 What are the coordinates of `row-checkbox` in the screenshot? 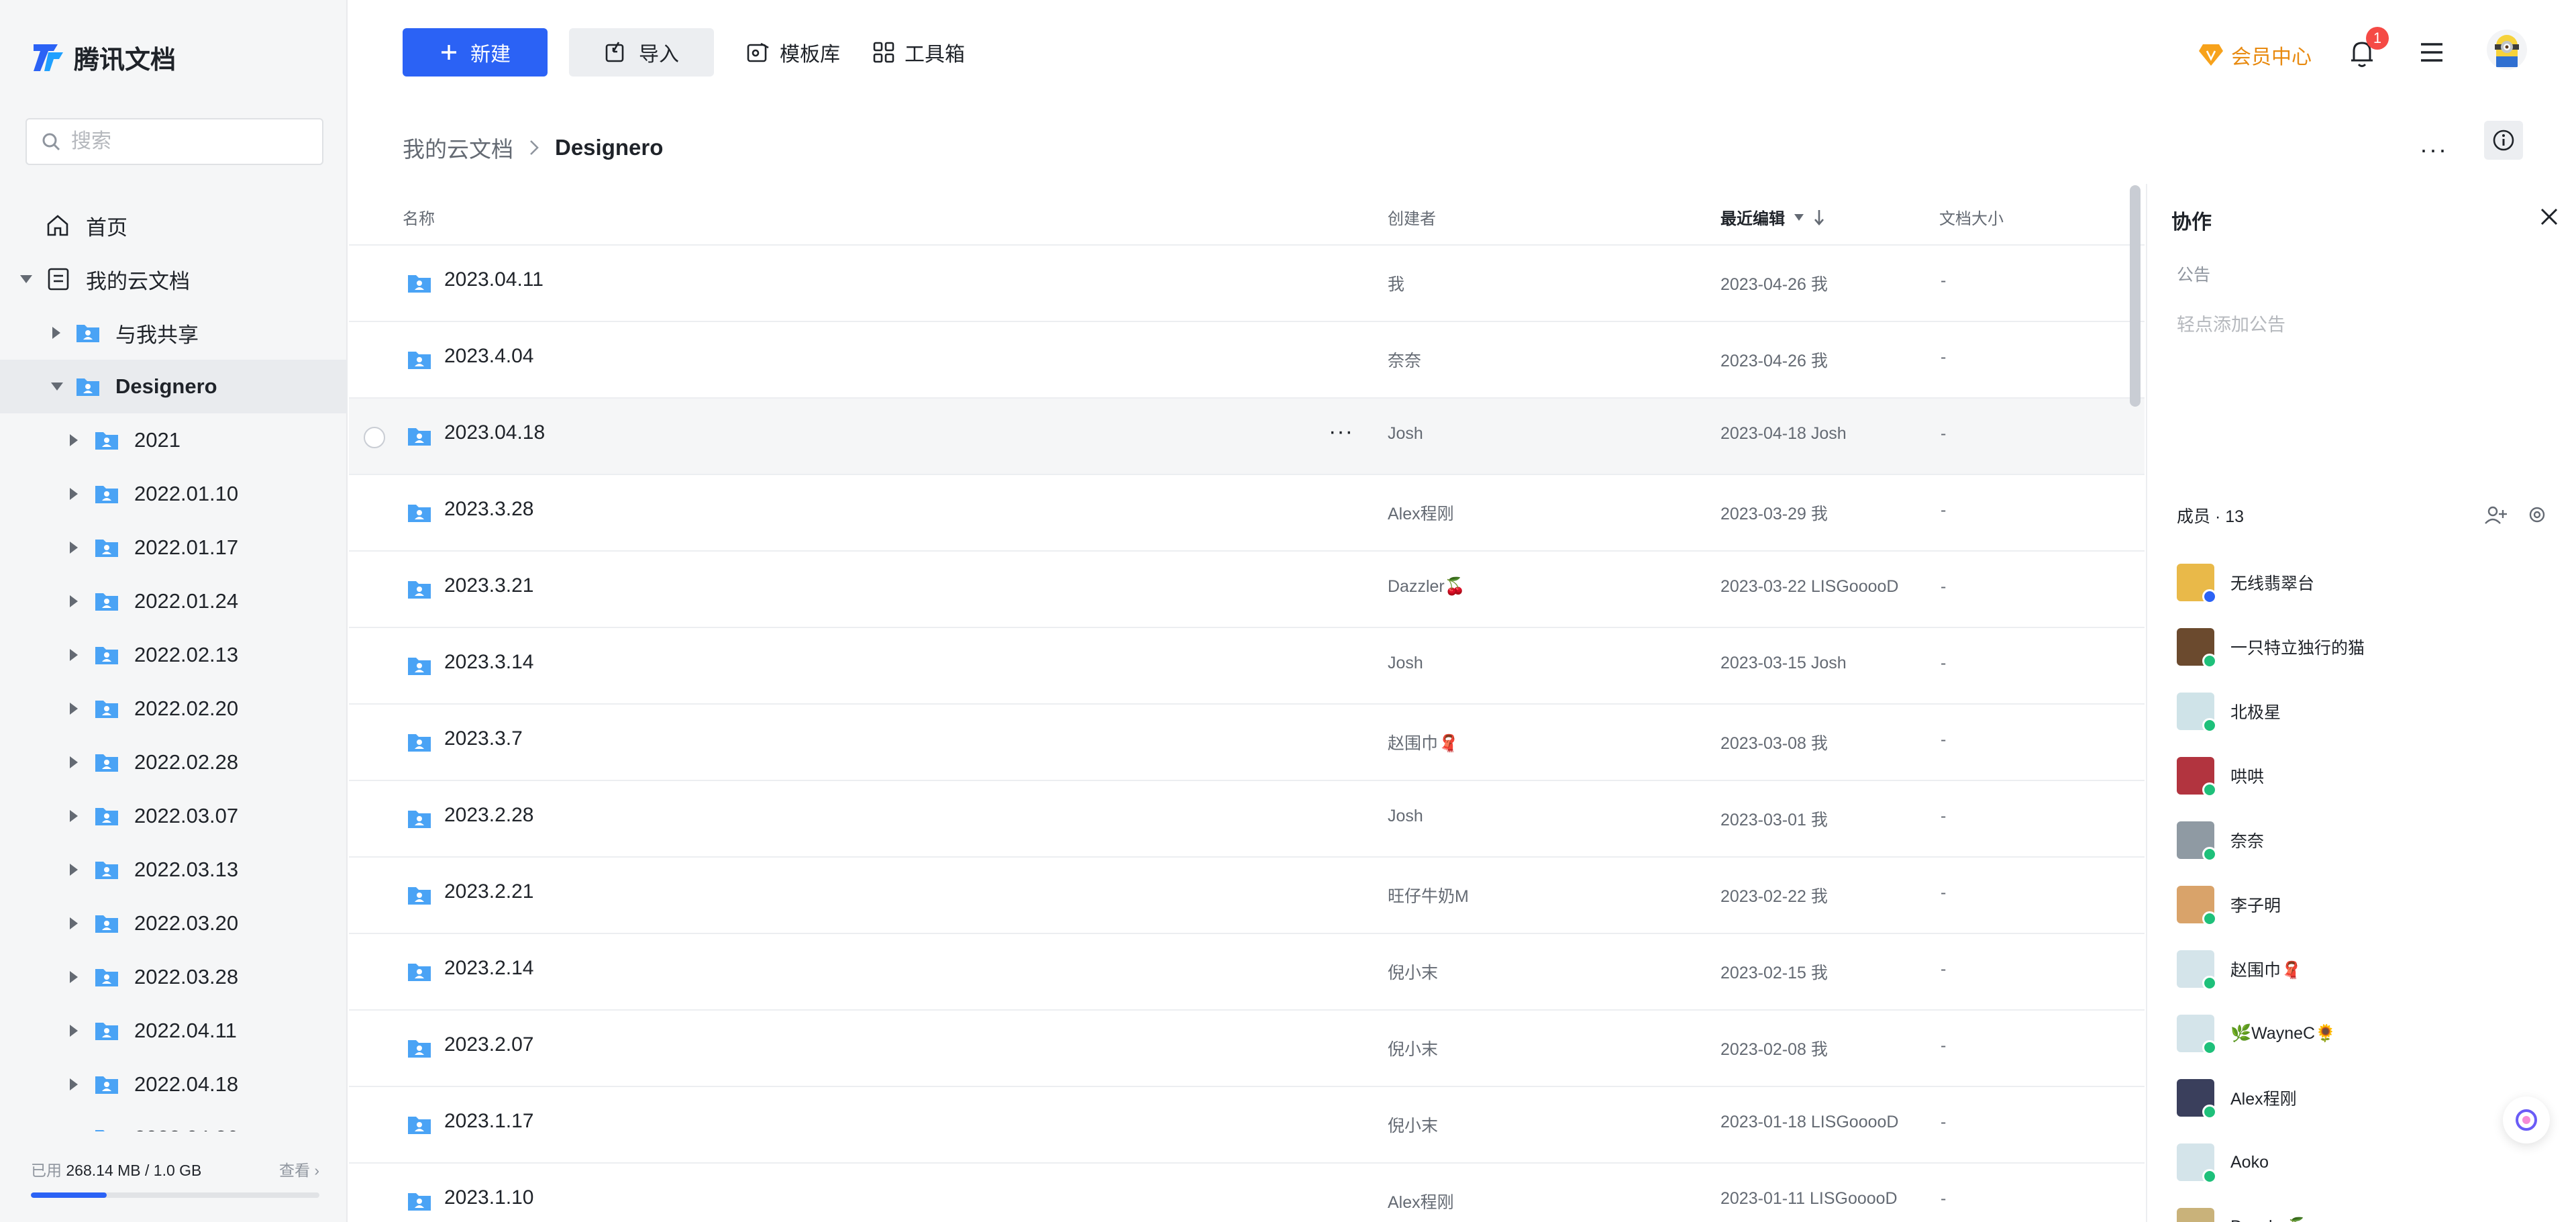 It's located at (374, 437).